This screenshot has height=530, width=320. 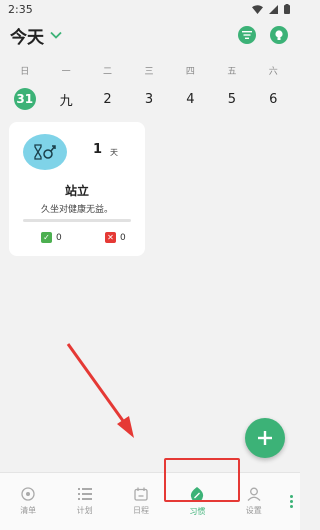 I want to click on target-icon, so click(x=28, y=494).